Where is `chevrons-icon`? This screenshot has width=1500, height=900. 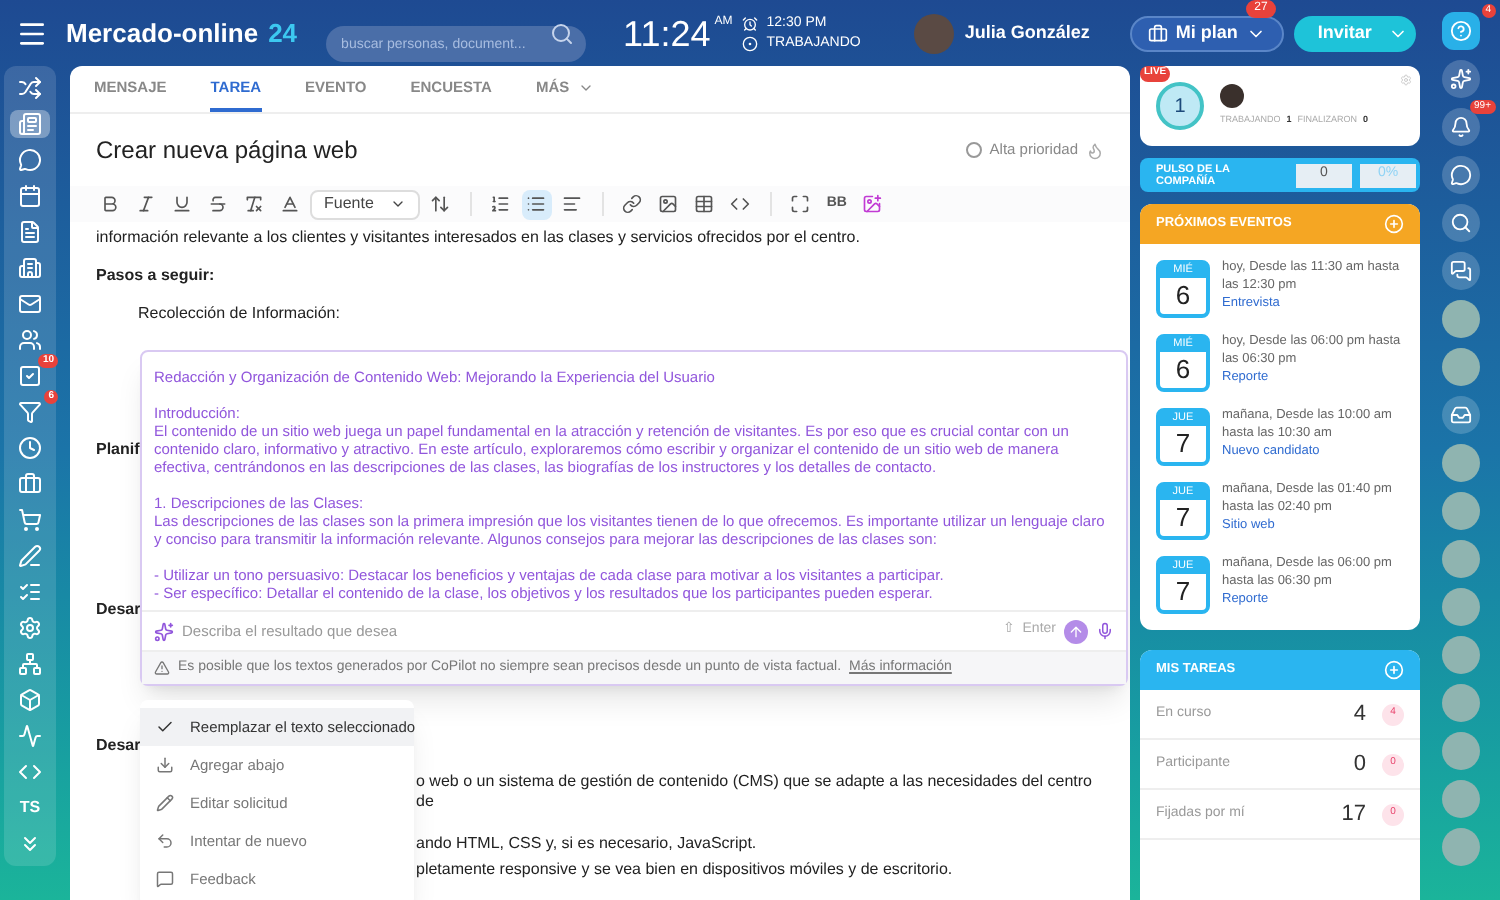 chevrons-icon is located at coordinates (30, 844).